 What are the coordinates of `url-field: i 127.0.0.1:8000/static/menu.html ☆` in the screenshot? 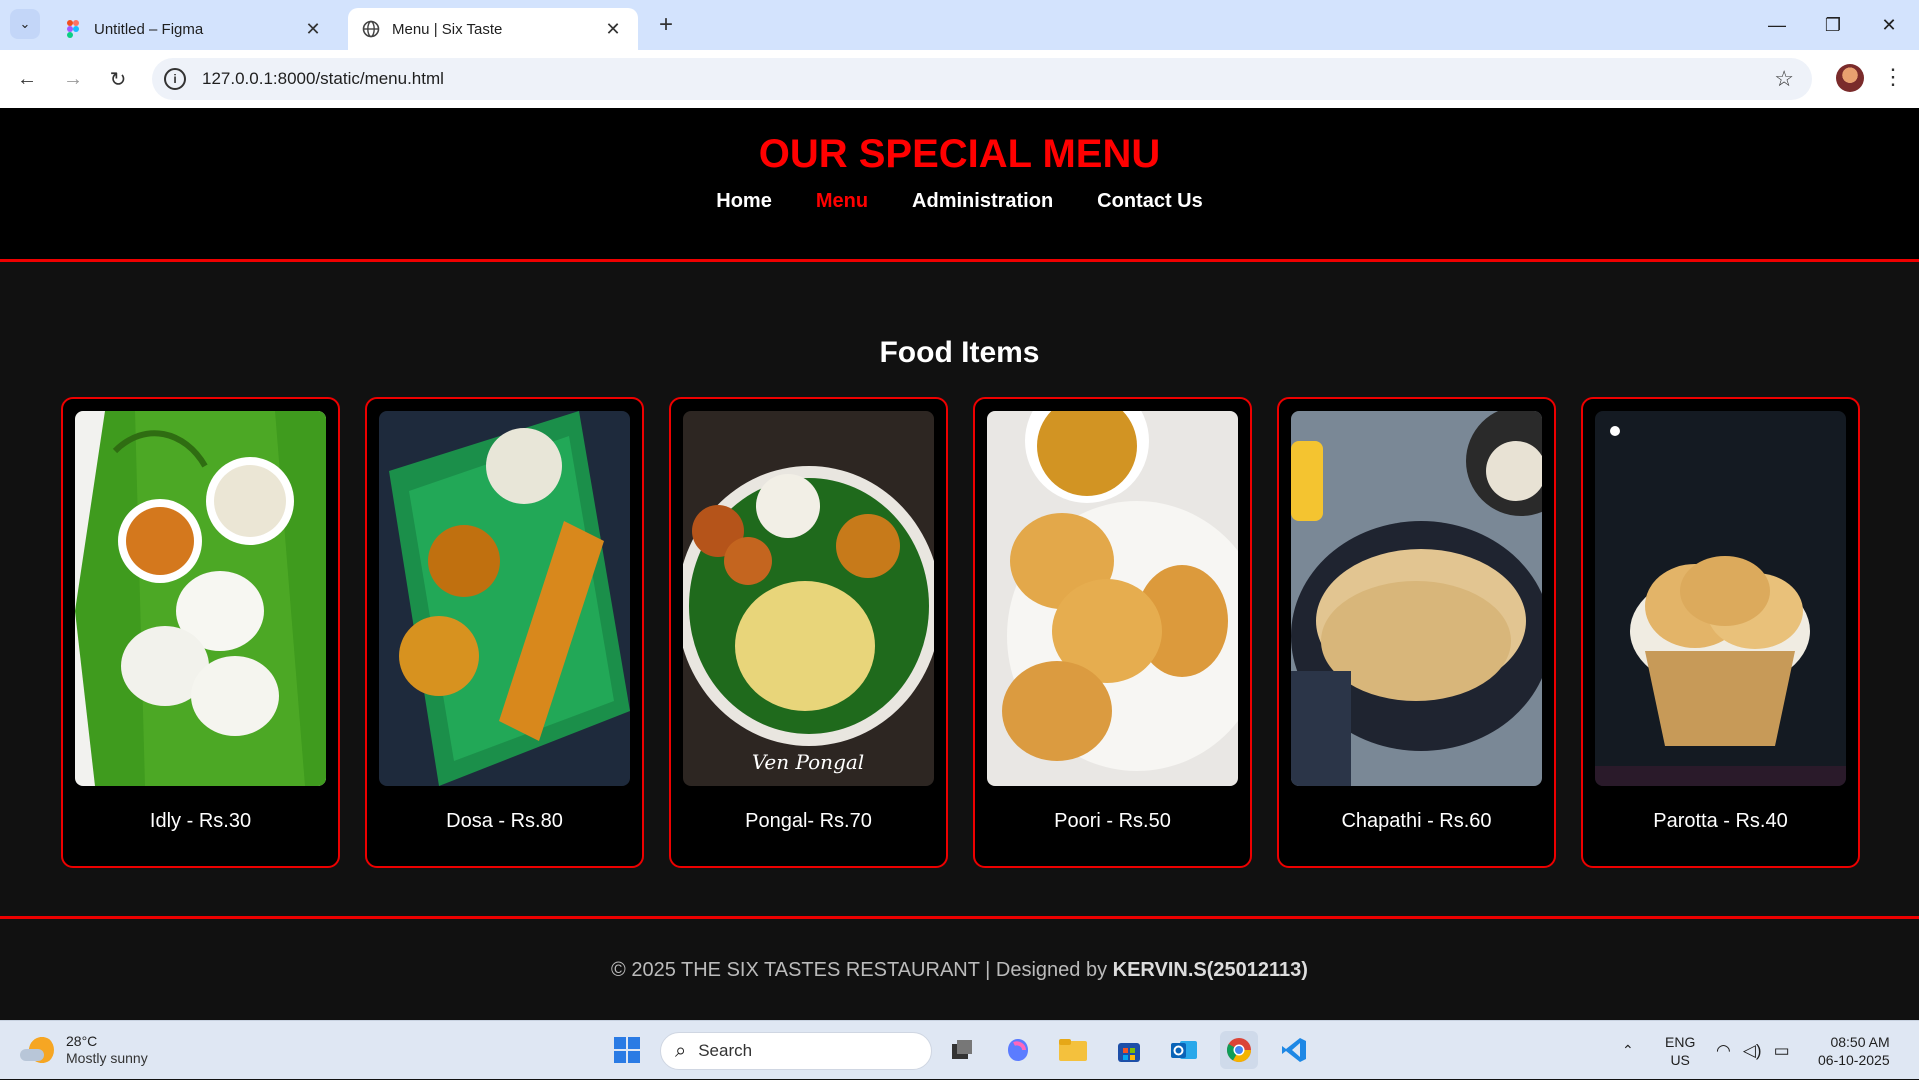 It's located at (982, 79).